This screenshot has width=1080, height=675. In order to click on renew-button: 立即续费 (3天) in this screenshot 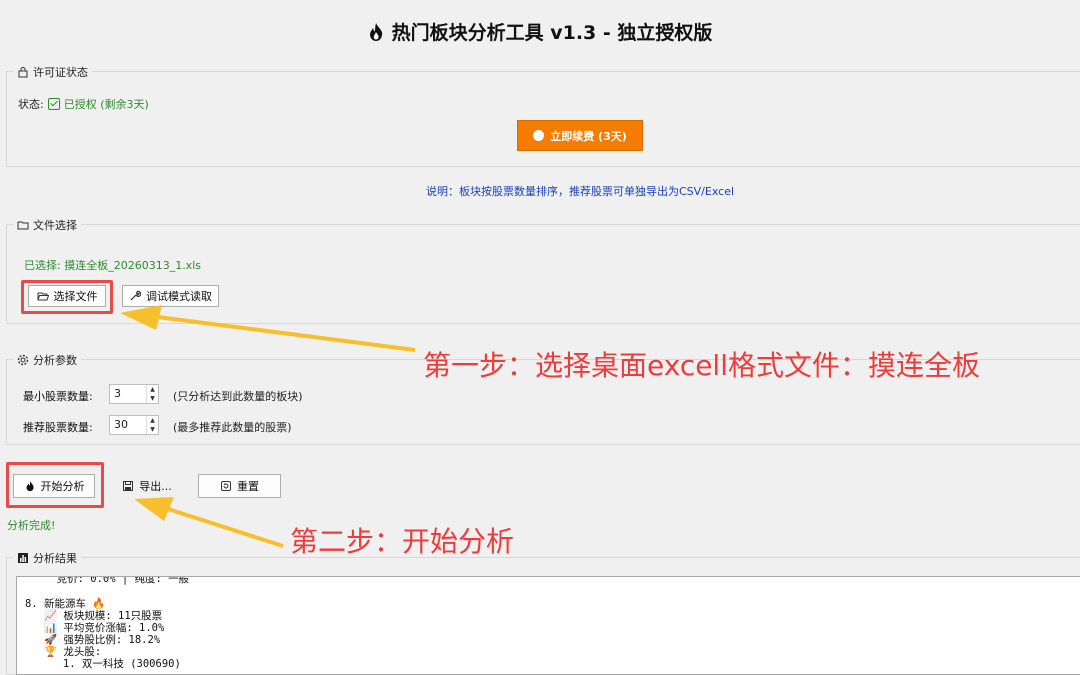, I will do `click(580, 135)`.